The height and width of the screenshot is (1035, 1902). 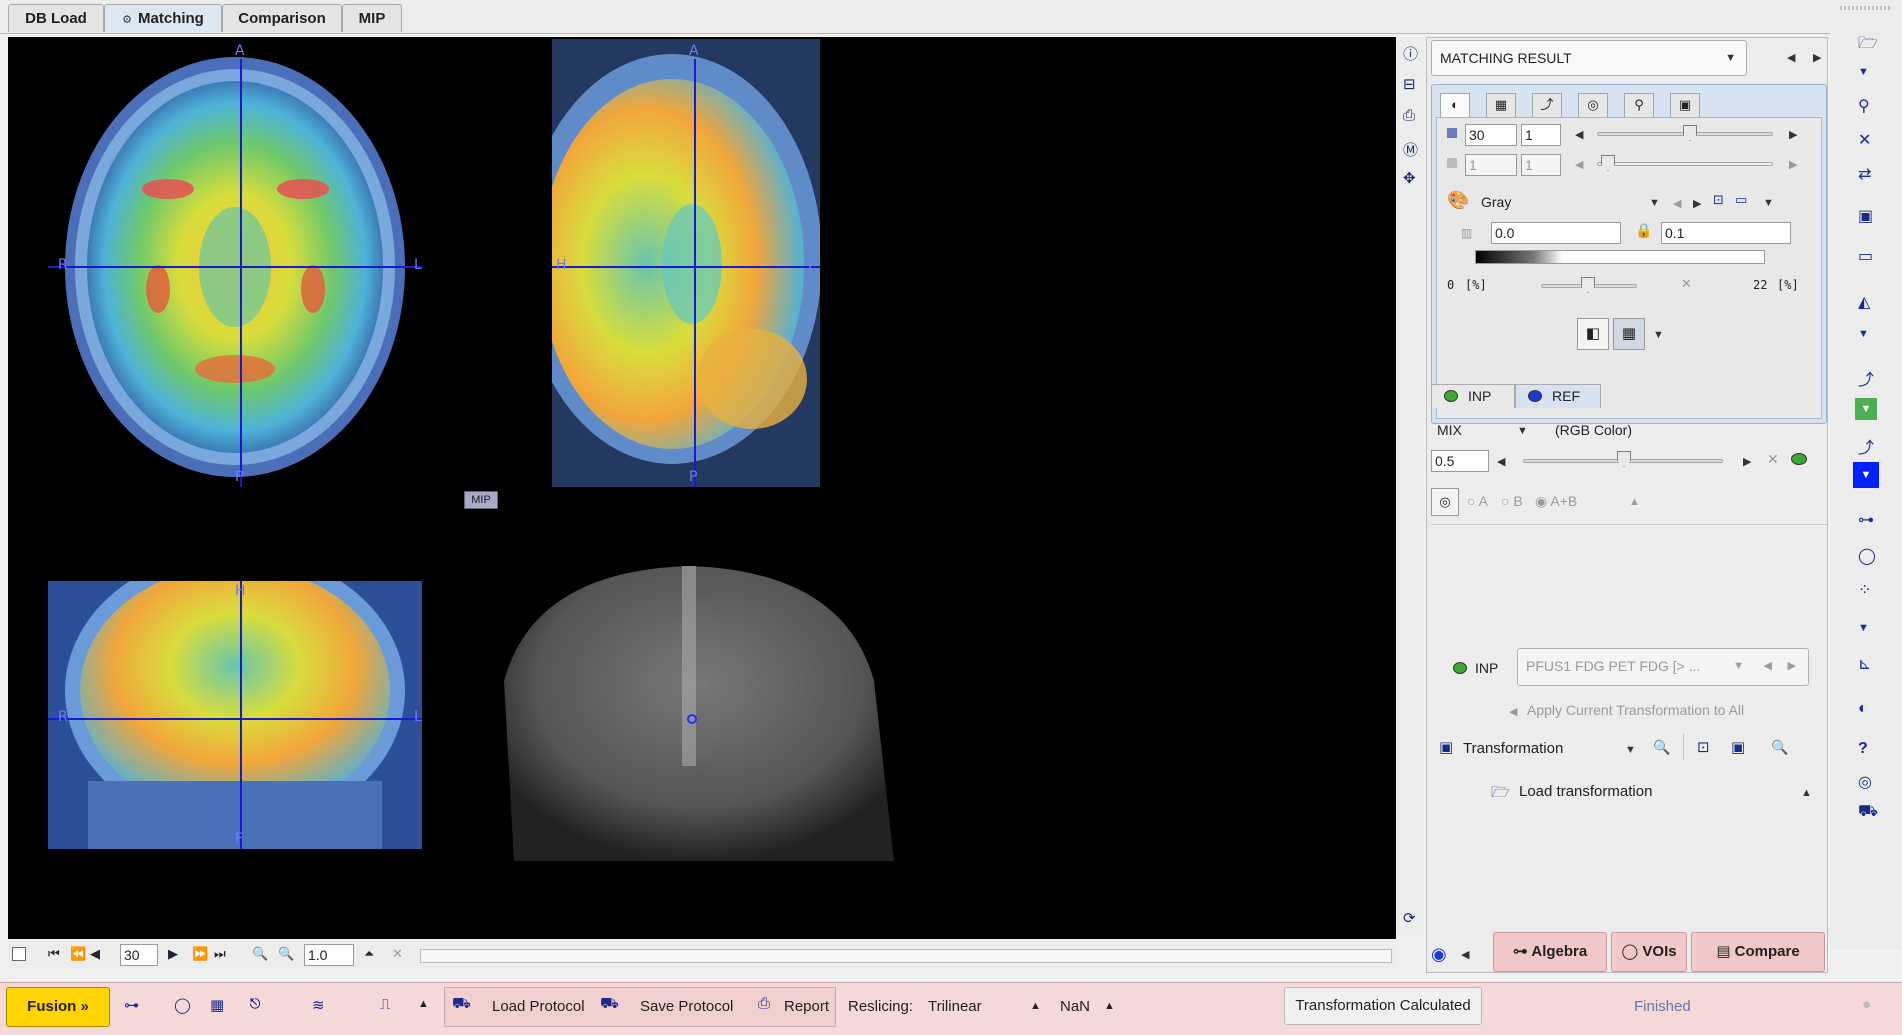 I want to click on inp-series-select: PFUS1 FDG PET FDG [> ... ▼ ◀ ▶, so click(x=1663, y=667).